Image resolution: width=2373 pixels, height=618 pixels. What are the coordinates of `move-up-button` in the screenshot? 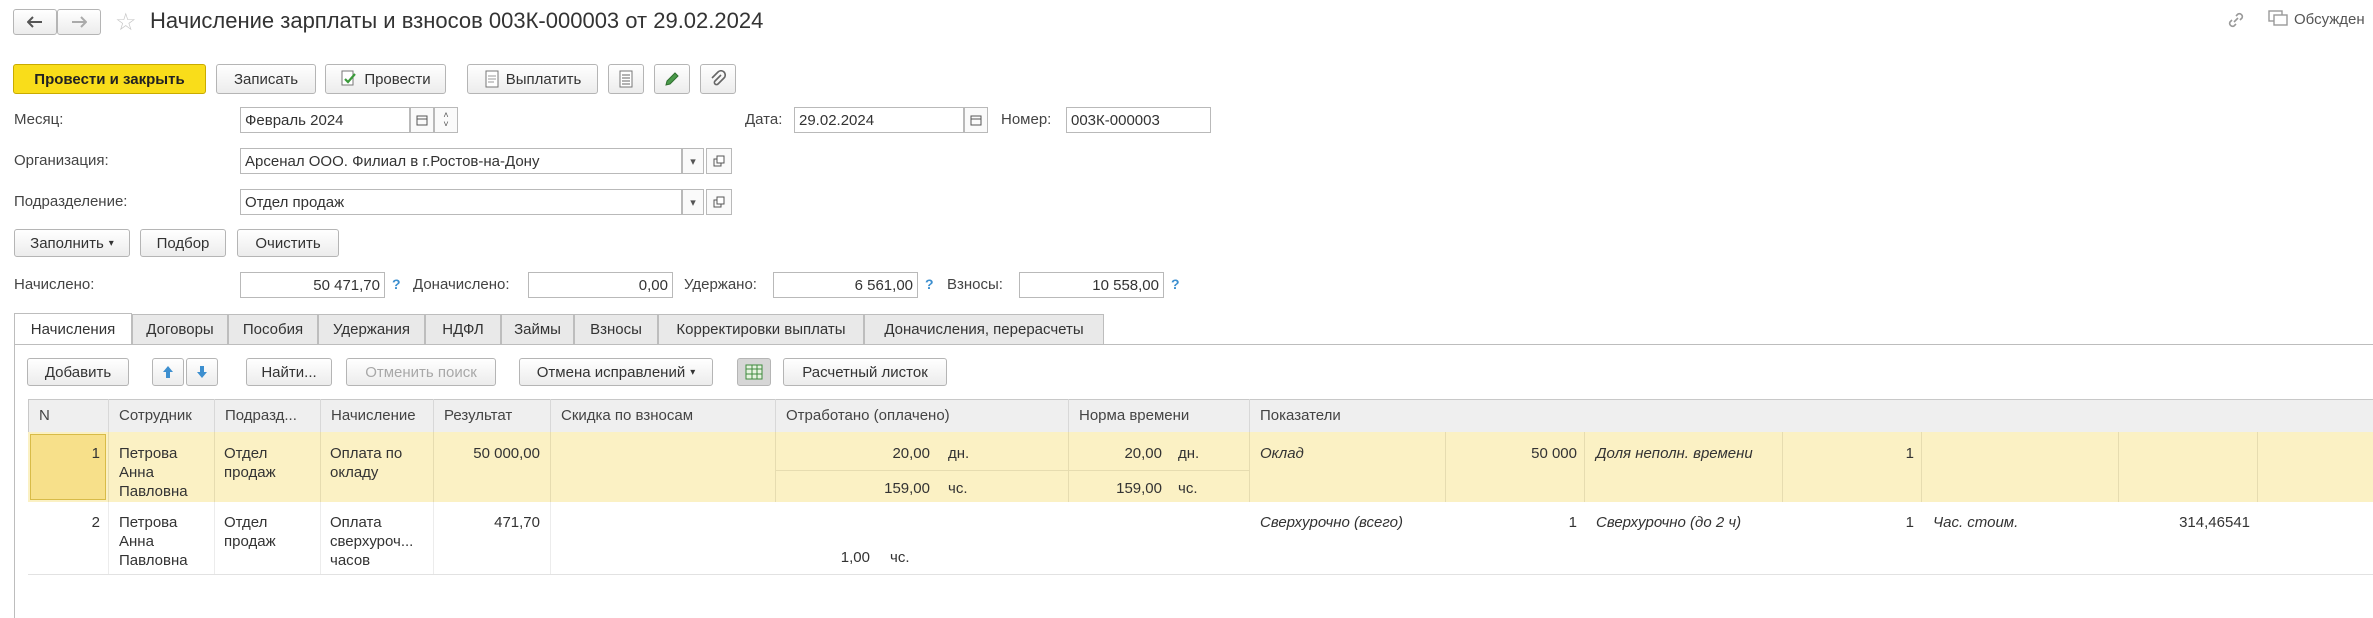 It's located at (168, 372).